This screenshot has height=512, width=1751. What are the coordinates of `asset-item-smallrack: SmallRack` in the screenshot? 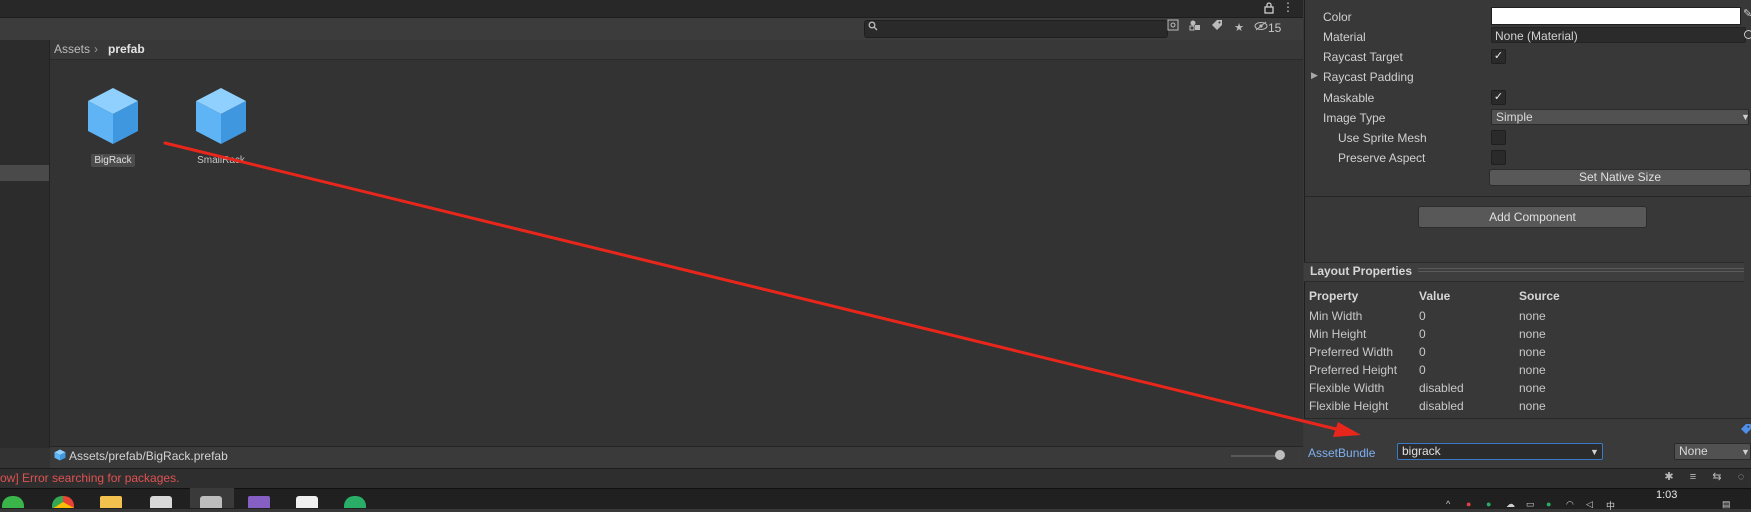 It's located at (221, 126).